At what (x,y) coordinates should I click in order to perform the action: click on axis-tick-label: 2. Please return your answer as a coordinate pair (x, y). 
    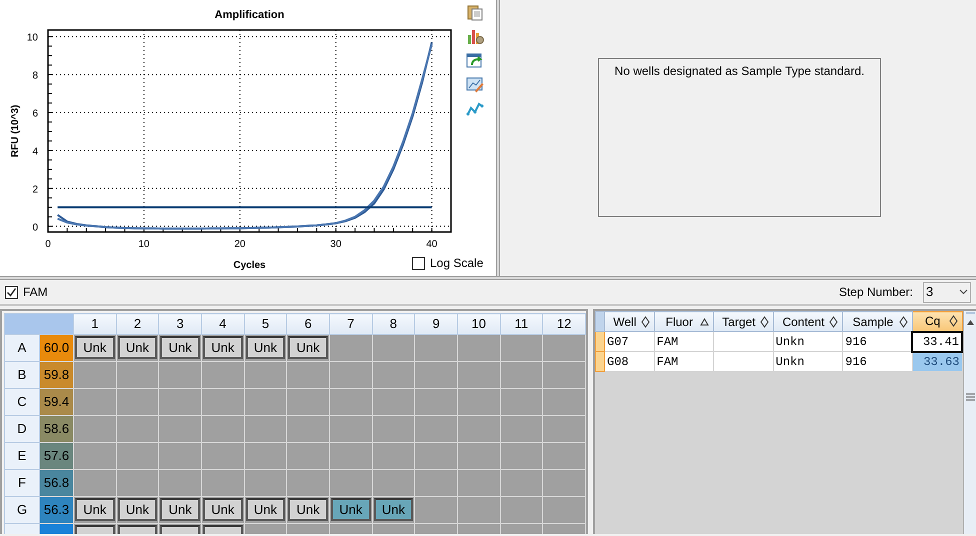
    Looking at the image, I should click on (35, 190).